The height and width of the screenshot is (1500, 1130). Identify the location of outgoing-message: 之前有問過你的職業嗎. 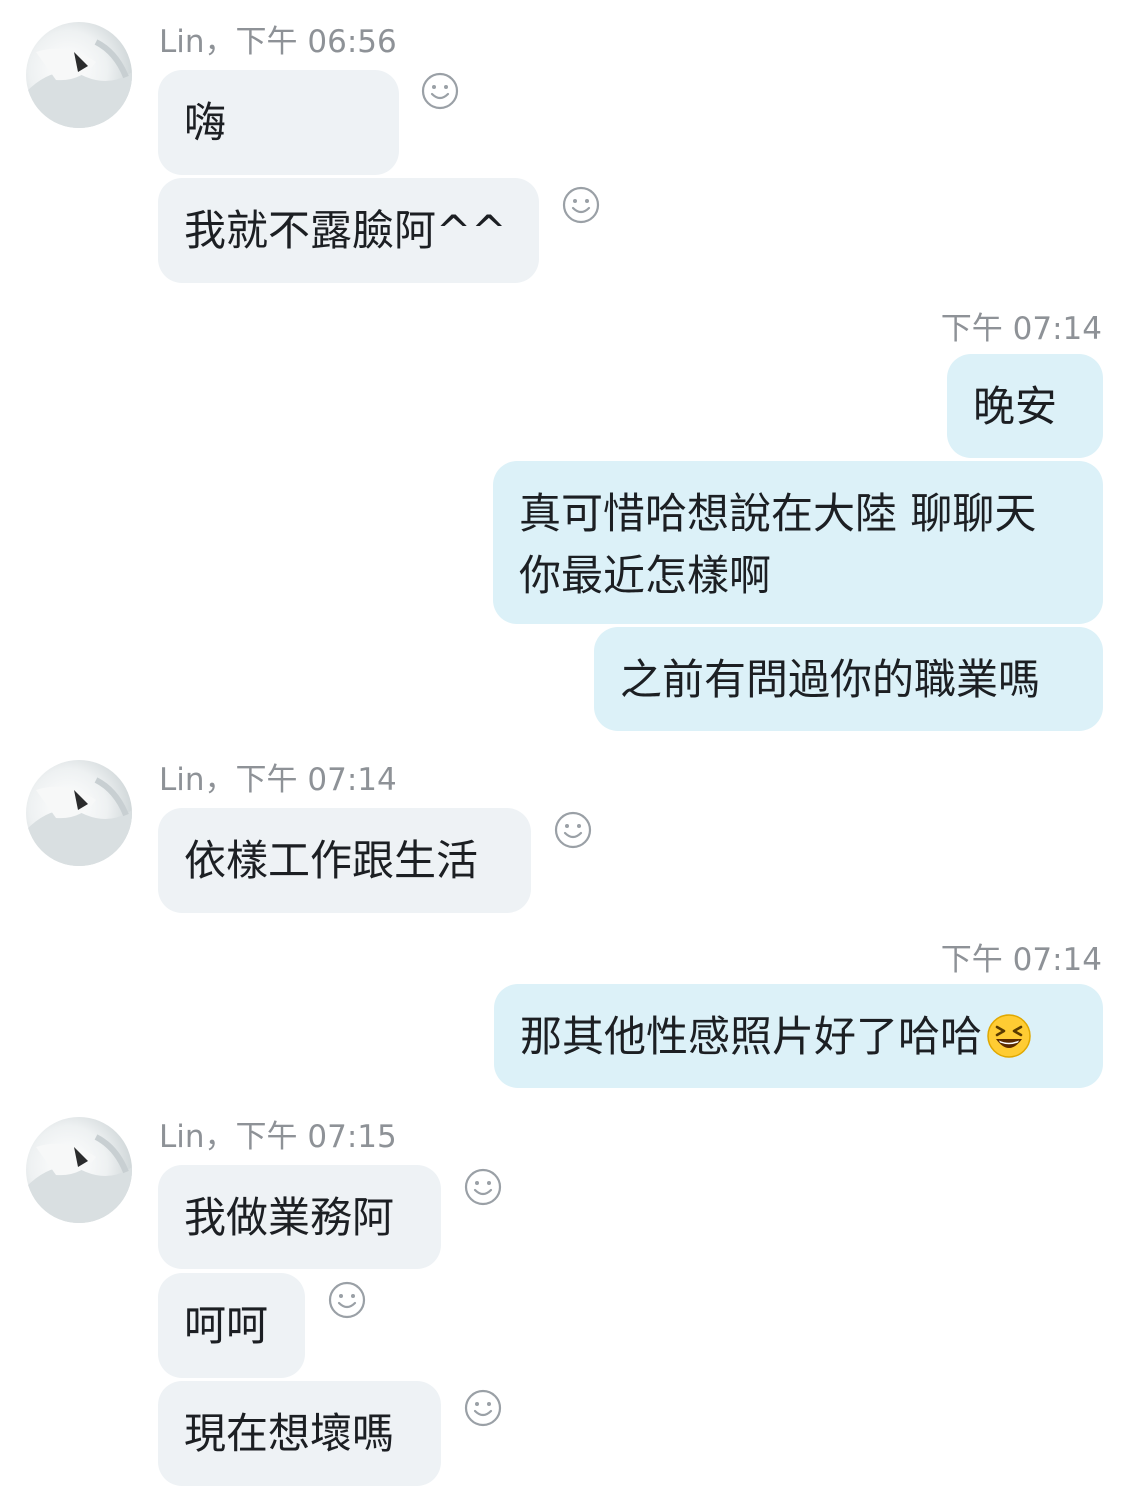
(848, 679).